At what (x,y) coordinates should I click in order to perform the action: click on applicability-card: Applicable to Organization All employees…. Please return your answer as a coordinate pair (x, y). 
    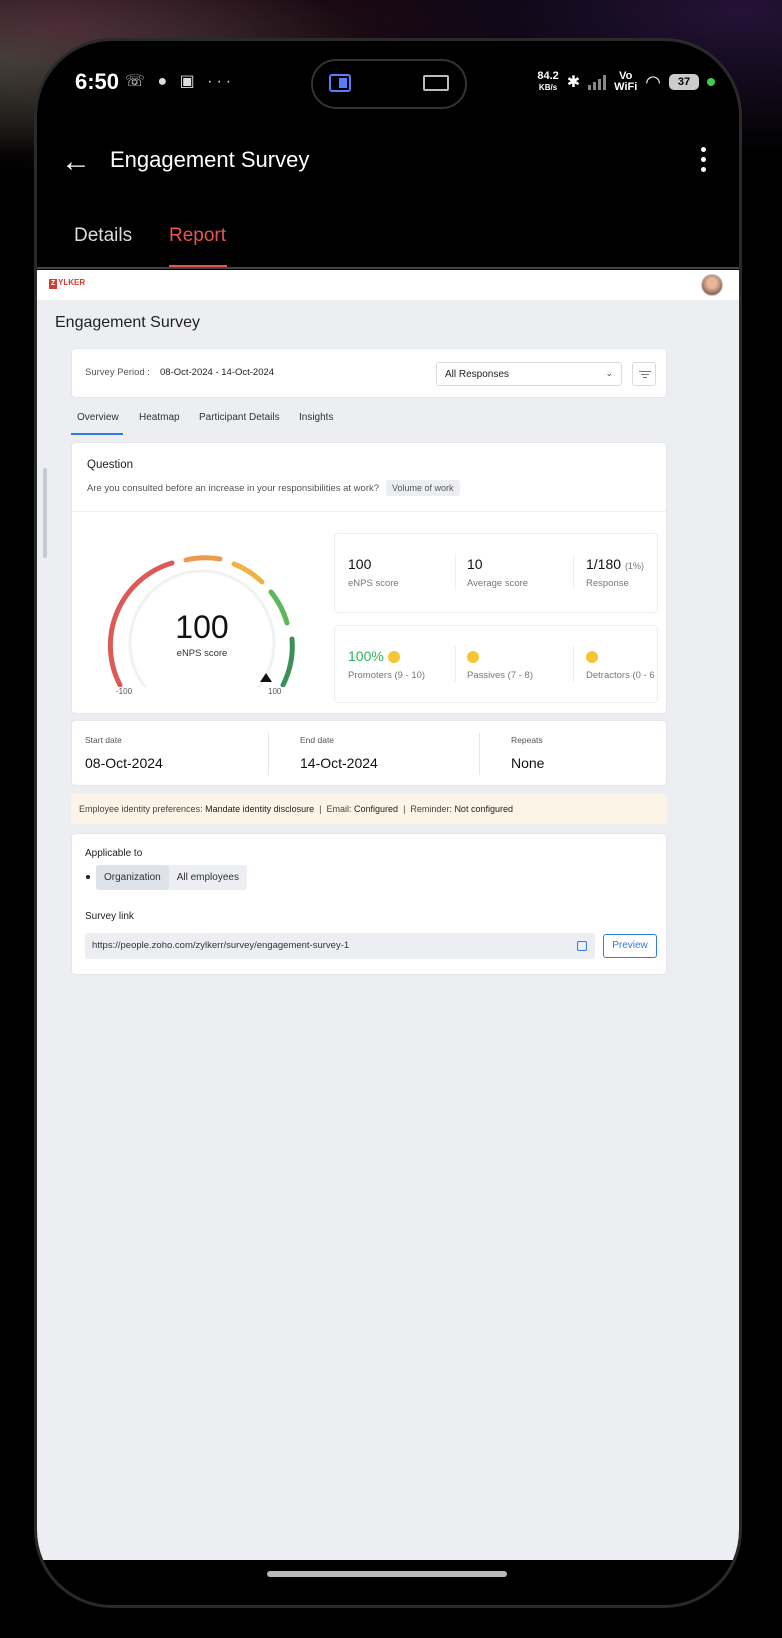
    Looking at the image, I should click on (369, 904).